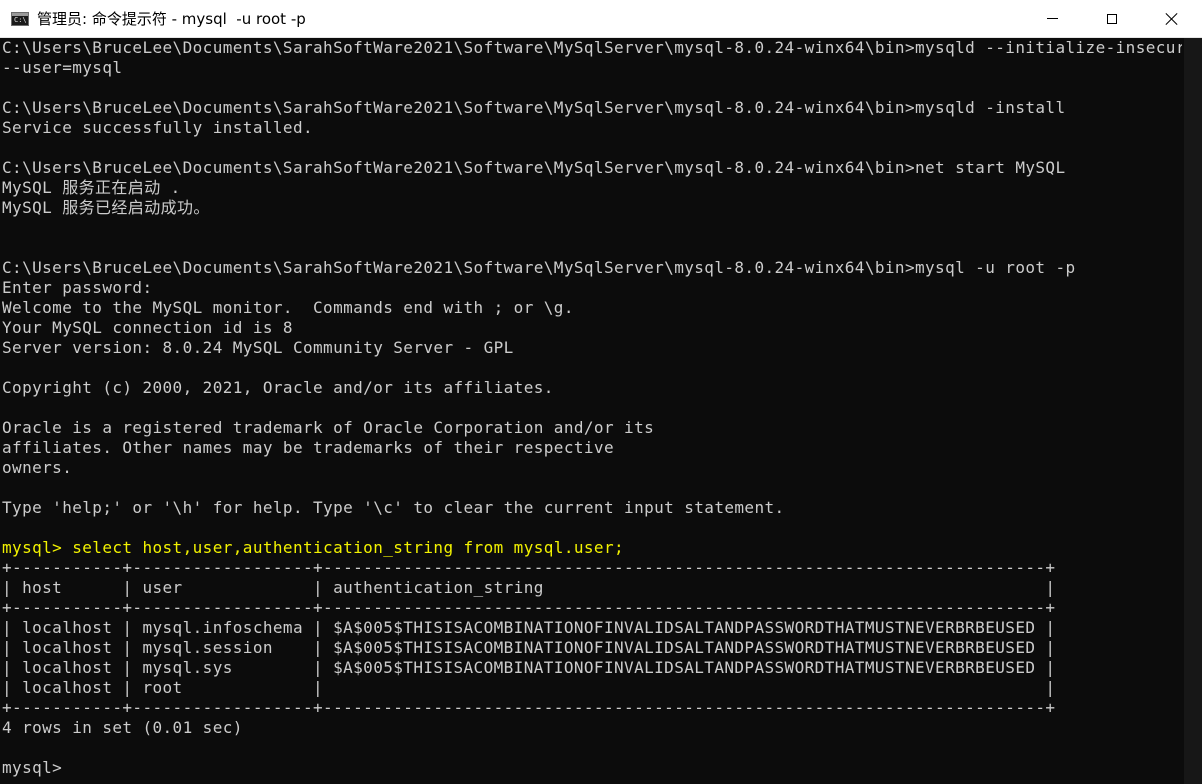 This screenshot has width=1202, height=784. Describe the element at coordinates (1193, 411) in the screenshot. I see `console-scrollbar` at that location.